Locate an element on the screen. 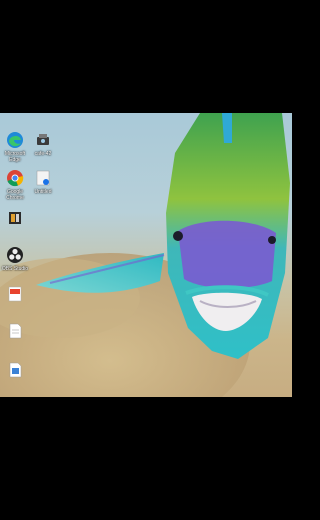  desktop-icon-label: OBS Studio is located at coordinates (15, 269).